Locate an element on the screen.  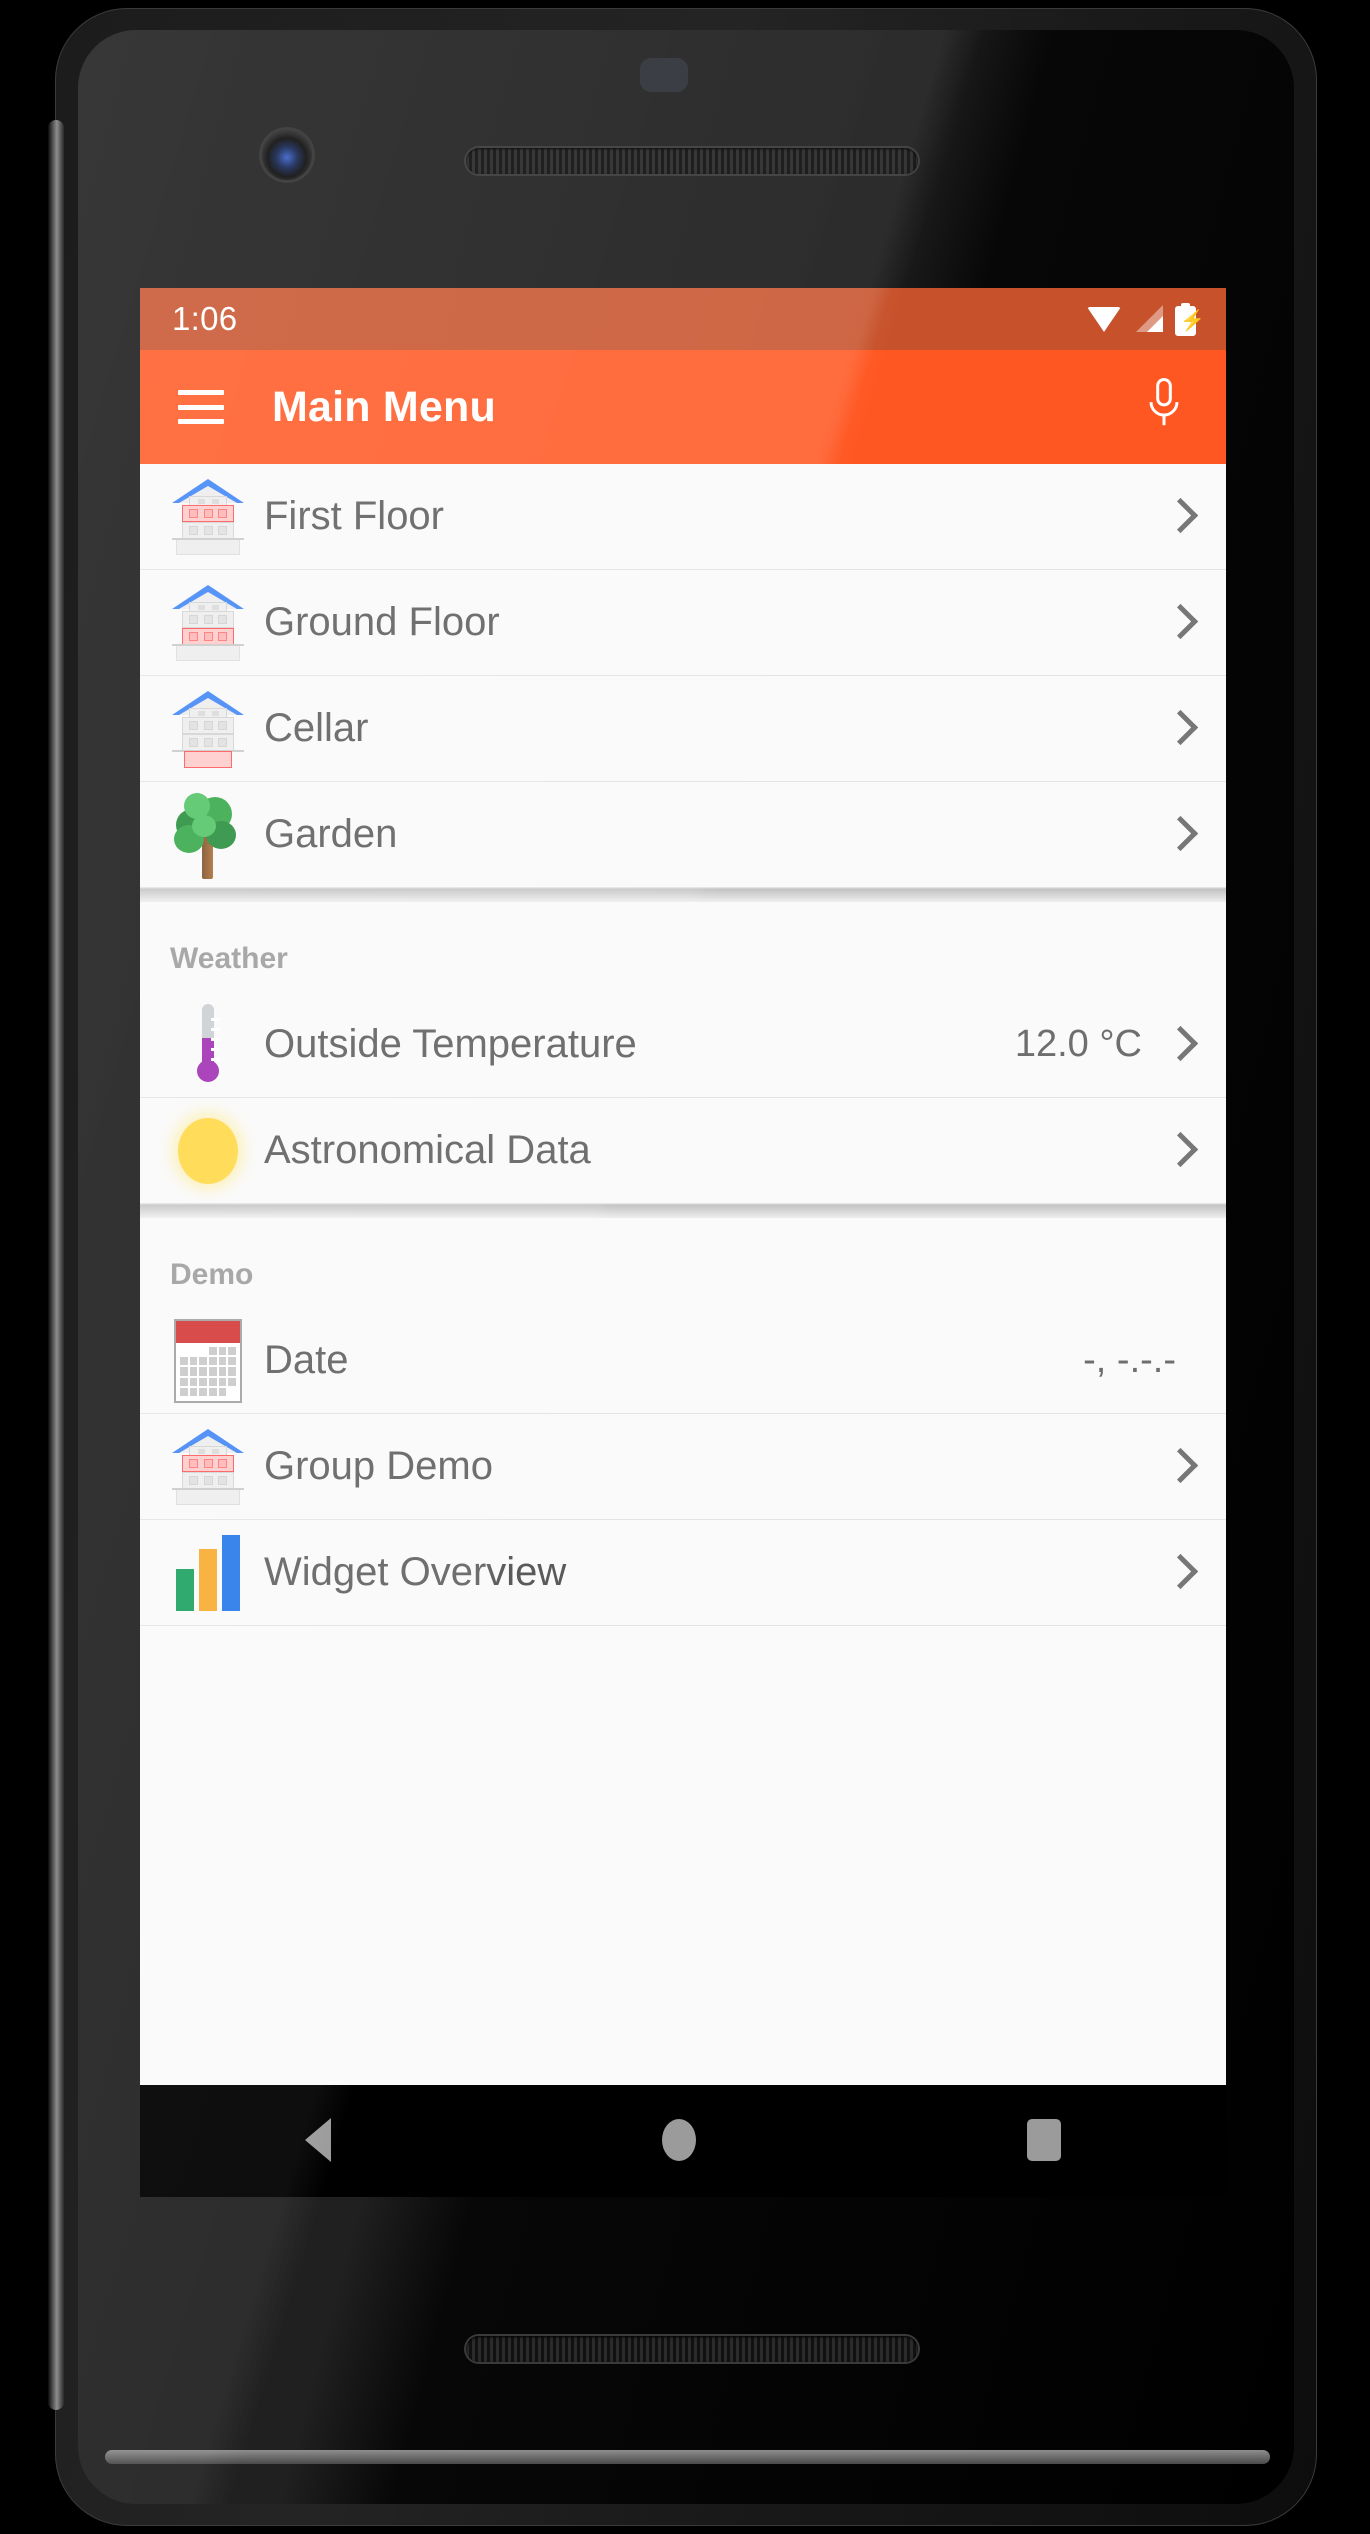
list-item-value: -, -.-.- is located at coordinates (1129, 1360).